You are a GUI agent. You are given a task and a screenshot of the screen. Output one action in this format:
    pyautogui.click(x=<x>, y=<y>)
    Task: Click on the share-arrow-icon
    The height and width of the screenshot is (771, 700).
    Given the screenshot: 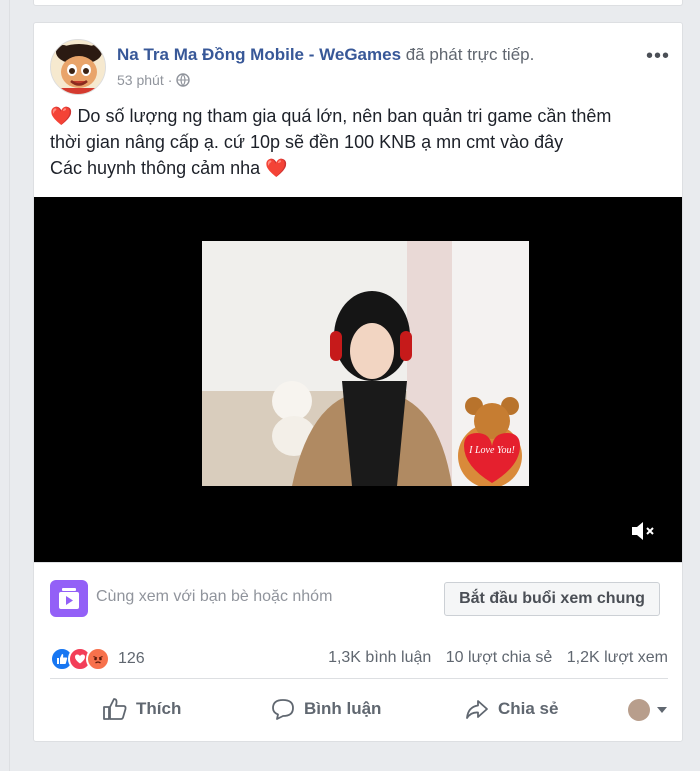 What is the action you would take?
    pyautogui.click(x=477, y=709)
    